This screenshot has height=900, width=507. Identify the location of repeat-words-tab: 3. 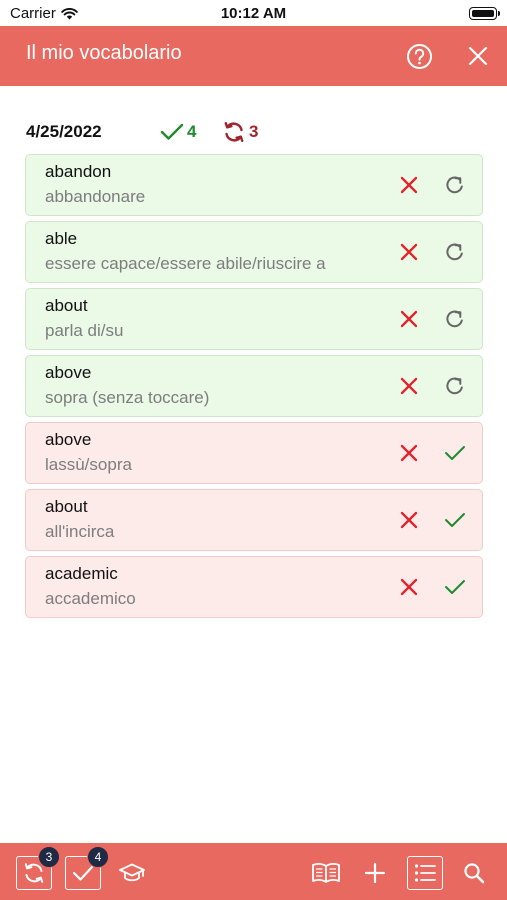
(38, 868).